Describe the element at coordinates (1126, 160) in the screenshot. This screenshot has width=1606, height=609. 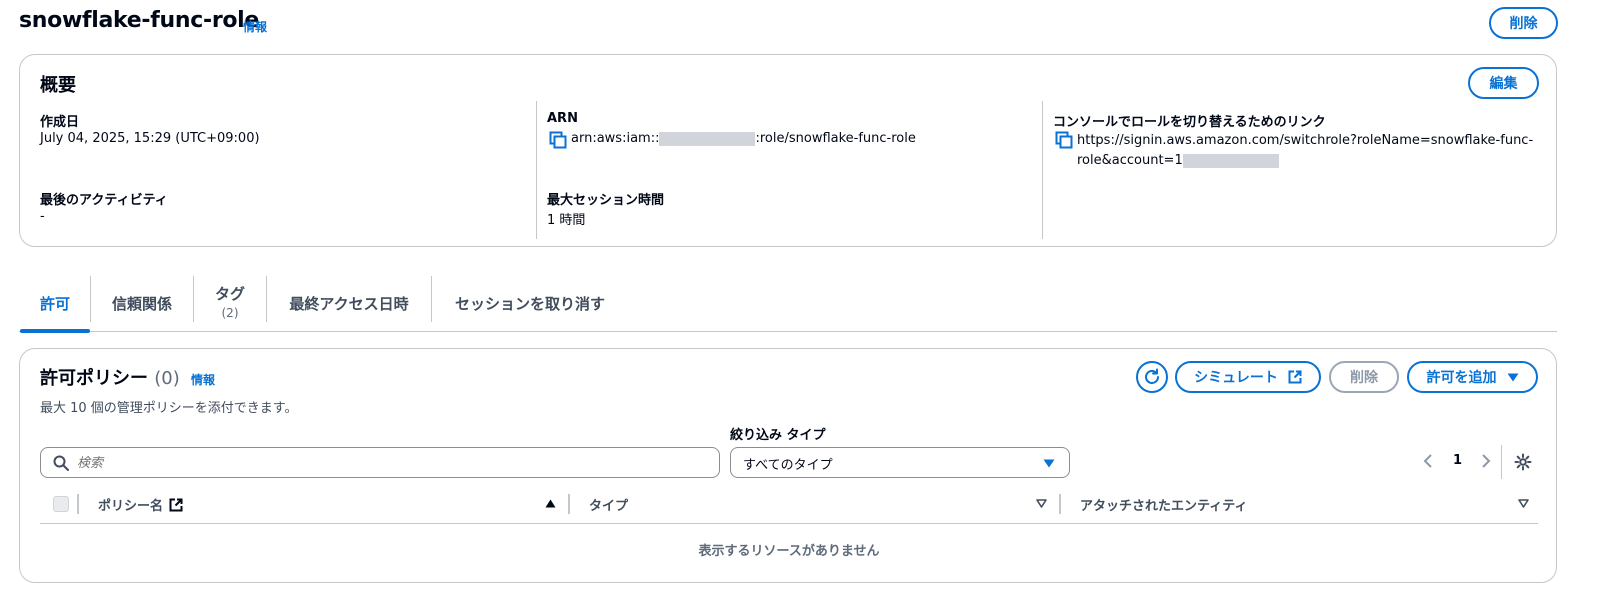
I see `switch-link-line2: role&account=` at that location.